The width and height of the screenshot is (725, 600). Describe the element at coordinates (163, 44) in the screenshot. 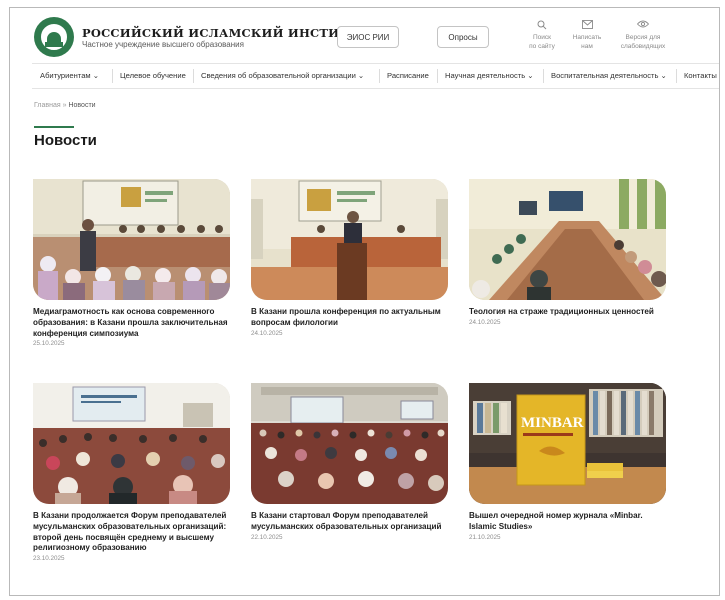

I see `org-subtitle: Частное учреждение высшего образования` at that location.